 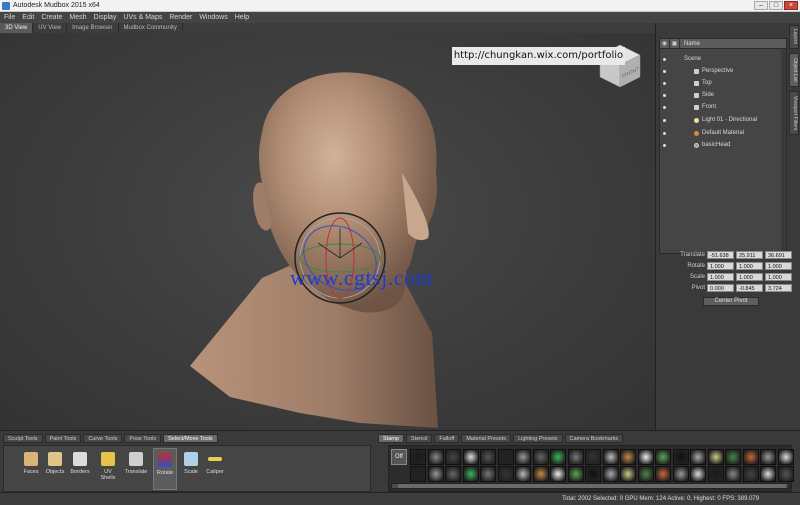 What do you see at coordinates (723, 59) in the screenshot?
I see `outliner-item-scene: Scene` at bounding box center [723, 59].